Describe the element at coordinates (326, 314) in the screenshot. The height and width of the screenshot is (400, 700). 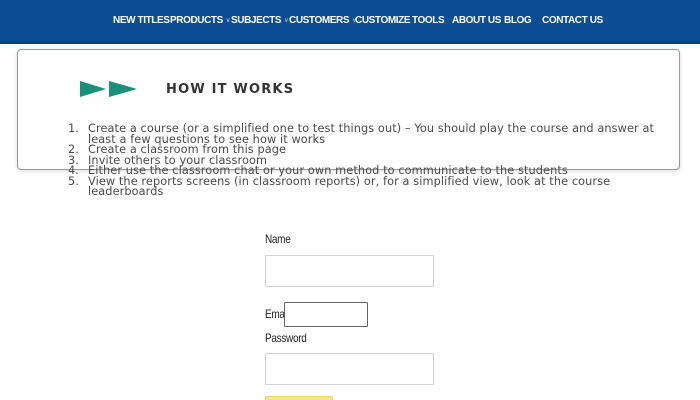
I see `email-input` at that location.